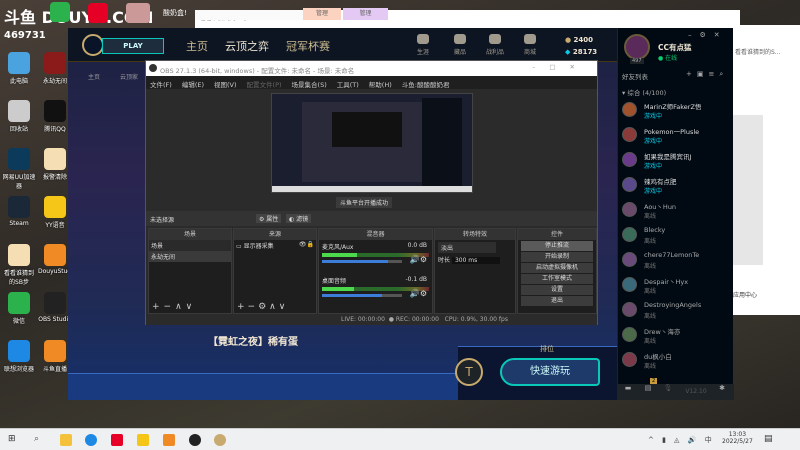  What do you see at coordinates (269, 218) in the screenshot?
I see `properties-button: ⚙ 属性` at bounding box center [269, 218].